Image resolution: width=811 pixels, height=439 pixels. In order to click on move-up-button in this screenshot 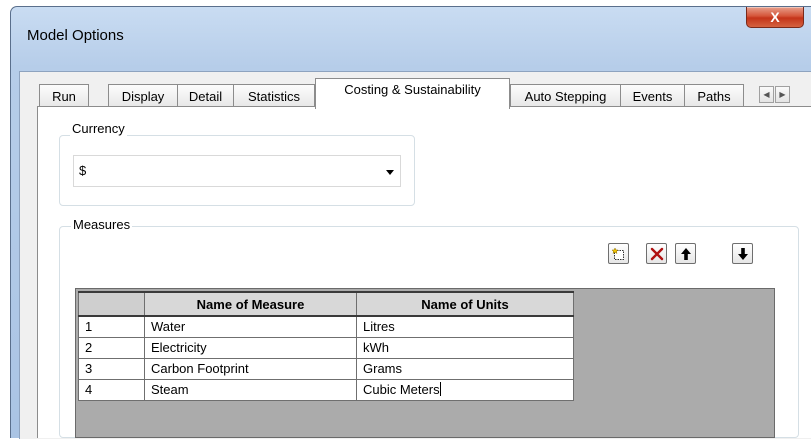, I will do `click(685, 253)`.